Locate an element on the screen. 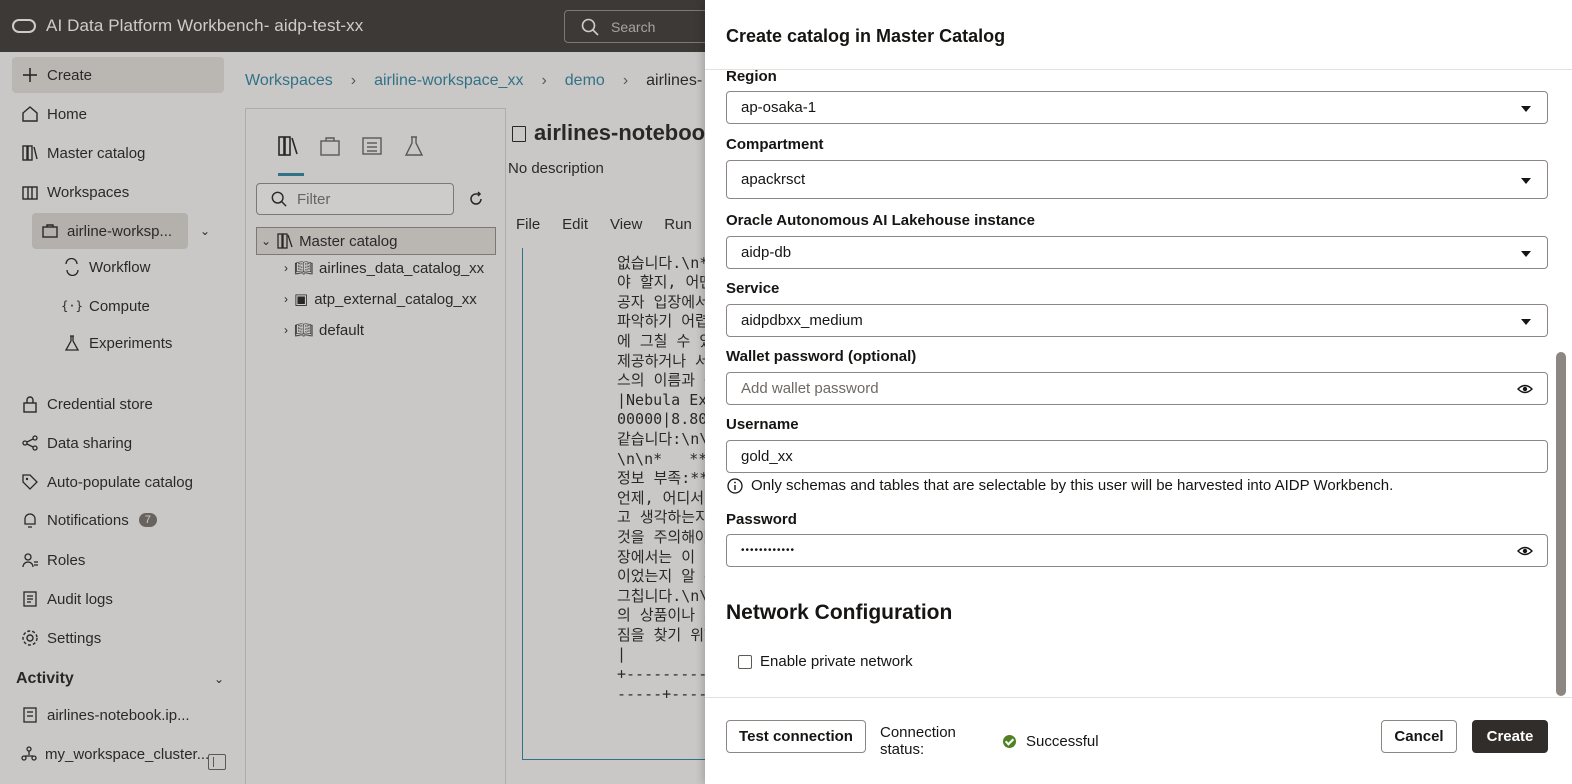 The height and width of the screenshot is (784, 1572). sidebar-item-label: Credential store is located at coordinates (100, 404).